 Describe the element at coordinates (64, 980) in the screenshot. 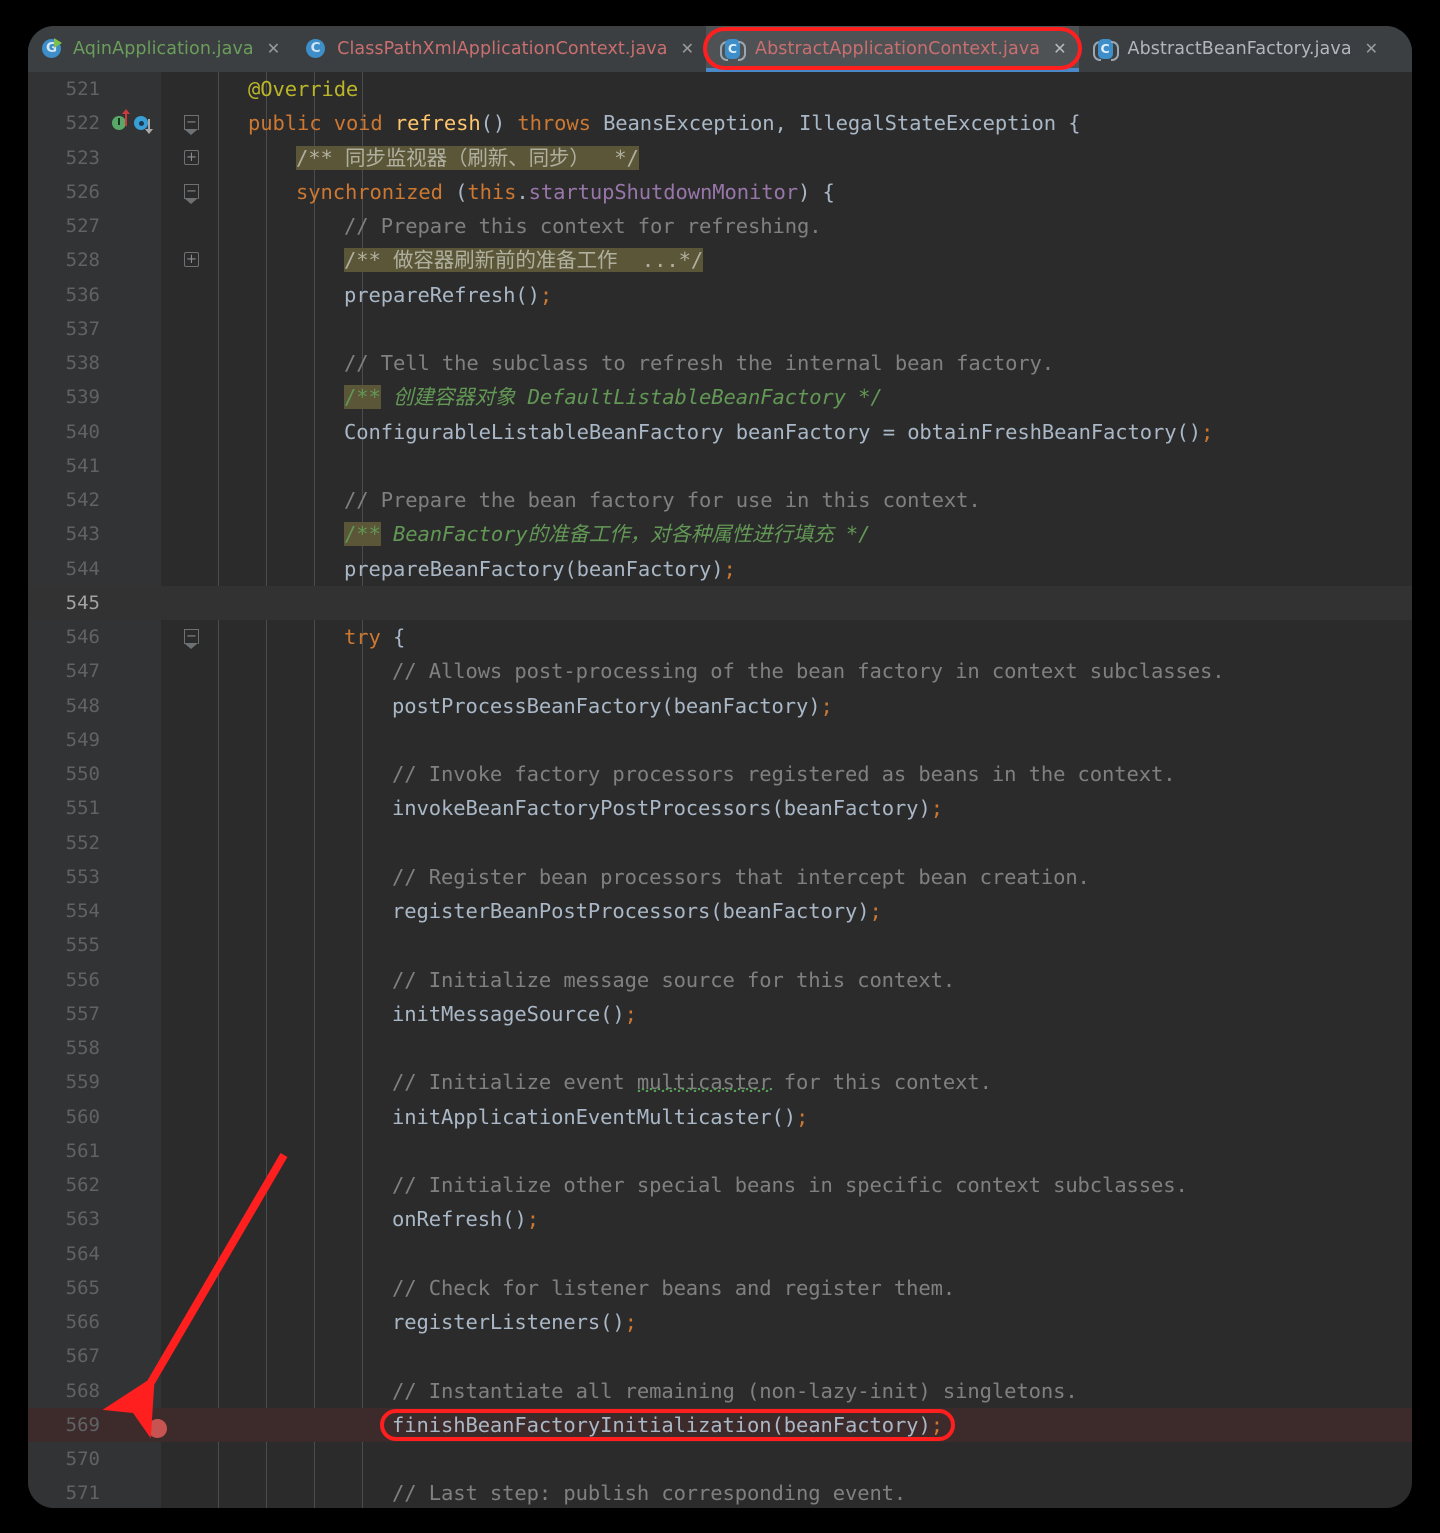

I see `line-number: 556` at that location.